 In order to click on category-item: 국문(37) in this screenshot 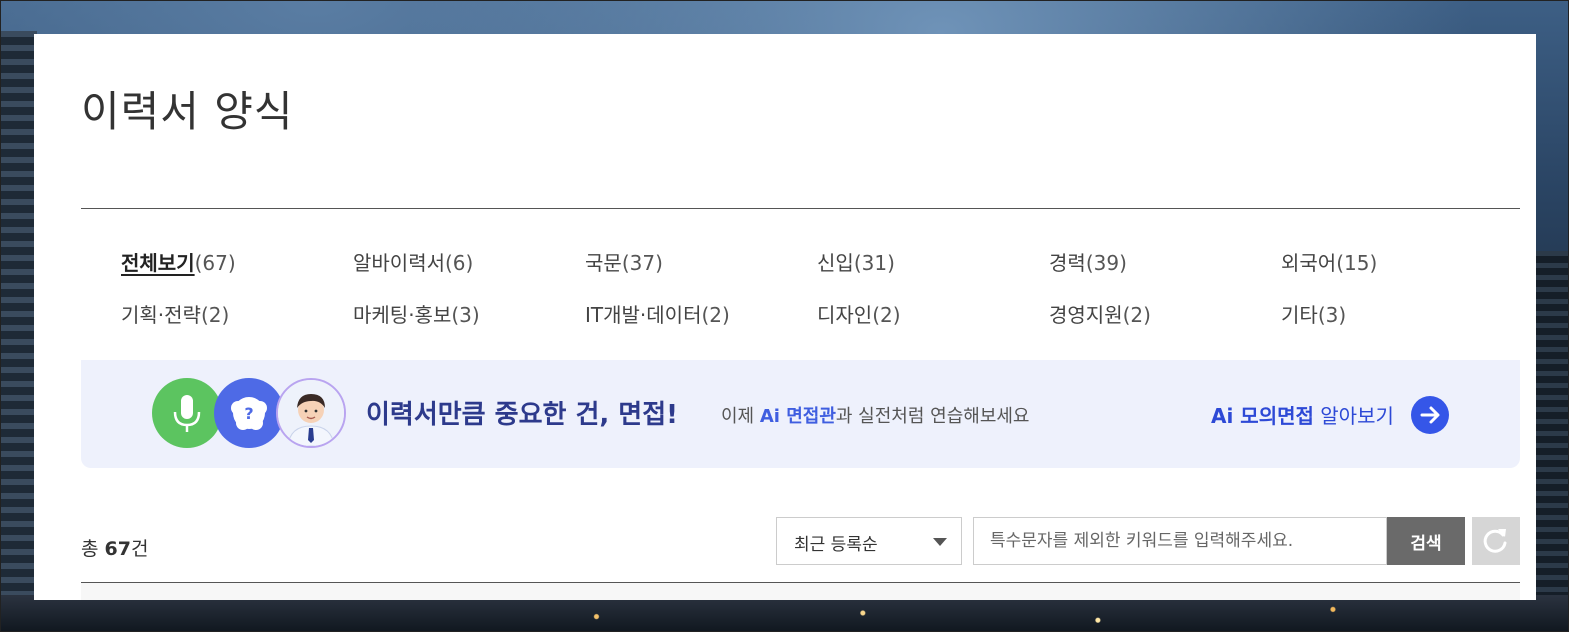, I will do `click(701, 261)`.